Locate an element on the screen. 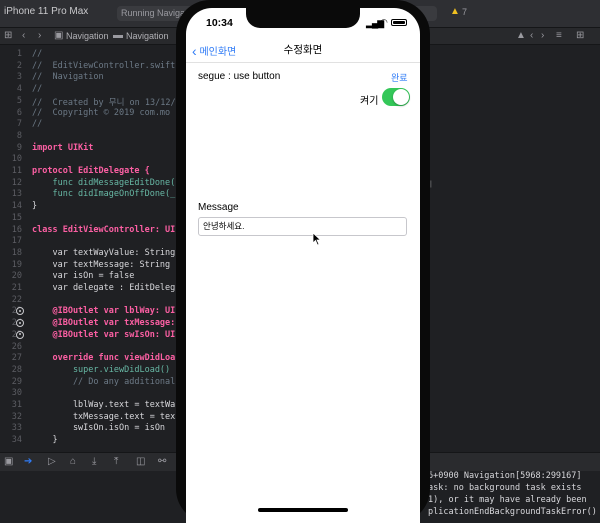 Image resolution: width=600 pixels, height=523 pixels. chevron-left-icon: ‹ is located at coordinates (531, 35).